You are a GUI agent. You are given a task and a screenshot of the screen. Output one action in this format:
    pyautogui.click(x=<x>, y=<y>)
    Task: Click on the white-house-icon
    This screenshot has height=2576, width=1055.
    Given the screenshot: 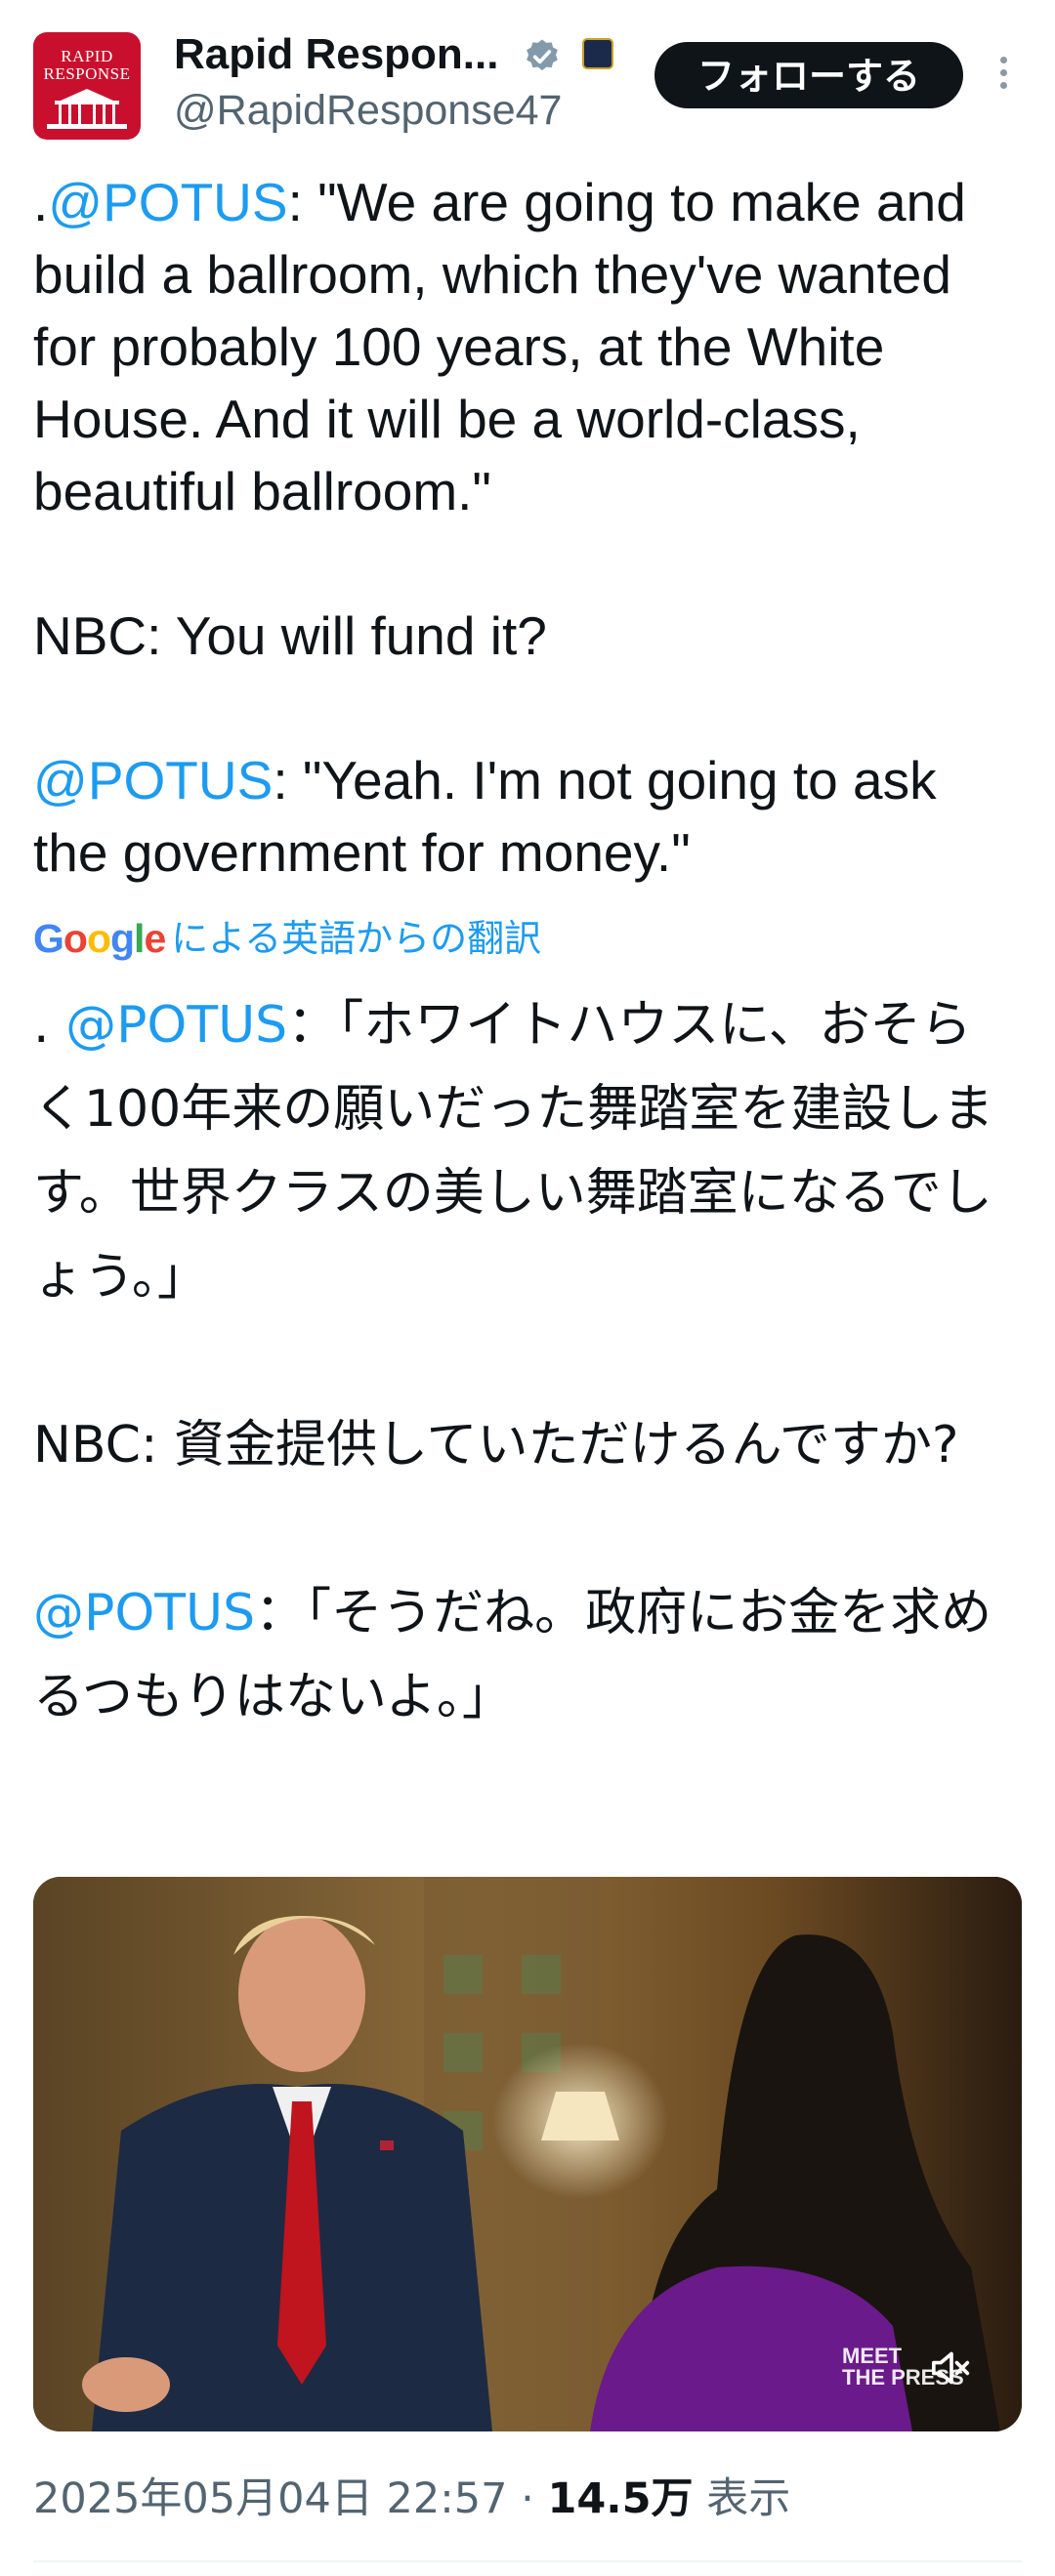 What is the action you would take?
    pyautogui.click(x=87, y=109)
    